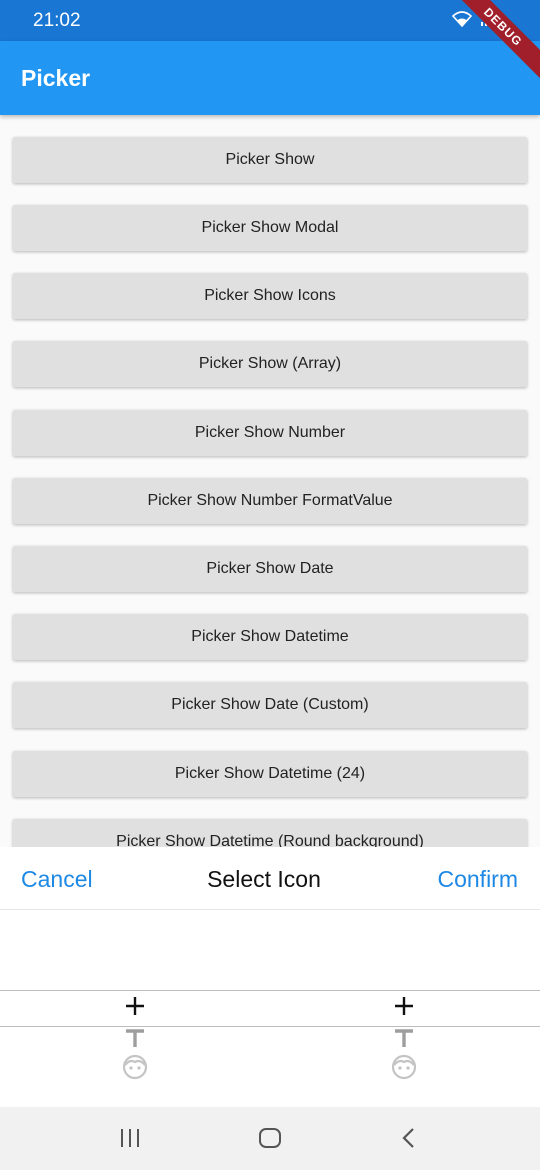  Describe the element at coordinates (270, 160) in the screenshot. I see `picker-show-button: Picker Show` at that location.